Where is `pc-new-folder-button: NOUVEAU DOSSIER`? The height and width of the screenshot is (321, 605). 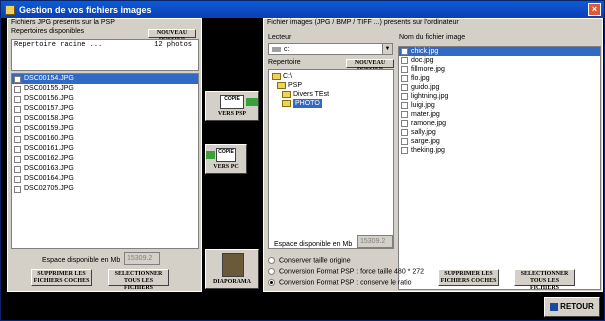 pc-new-folder-button: NOUVEAU DOSSIER is located at coordinates (370, 66).